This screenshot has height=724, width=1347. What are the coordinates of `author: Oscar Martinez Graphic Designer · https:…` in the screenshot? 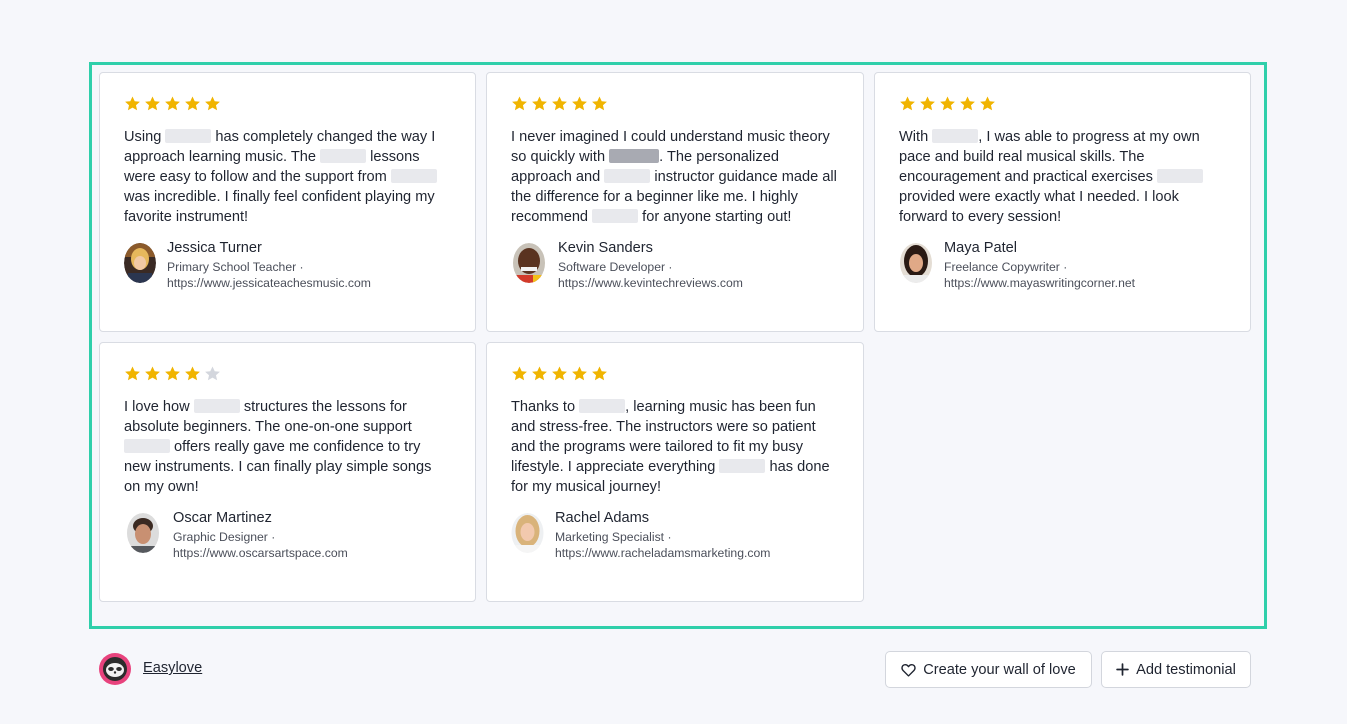 It's located at (287, 535).